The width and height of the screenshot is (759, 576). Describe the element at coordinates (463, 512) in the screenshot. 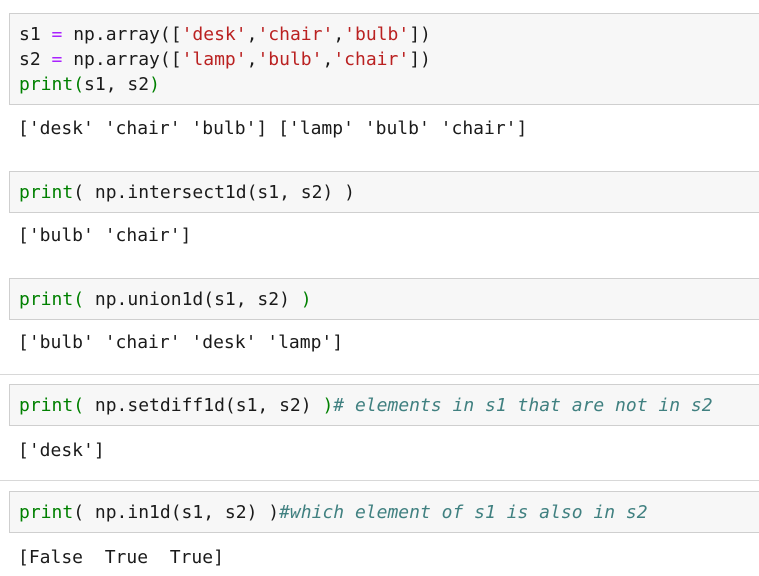

I see `code-token: #which element of s1 is also in s2` at that location.